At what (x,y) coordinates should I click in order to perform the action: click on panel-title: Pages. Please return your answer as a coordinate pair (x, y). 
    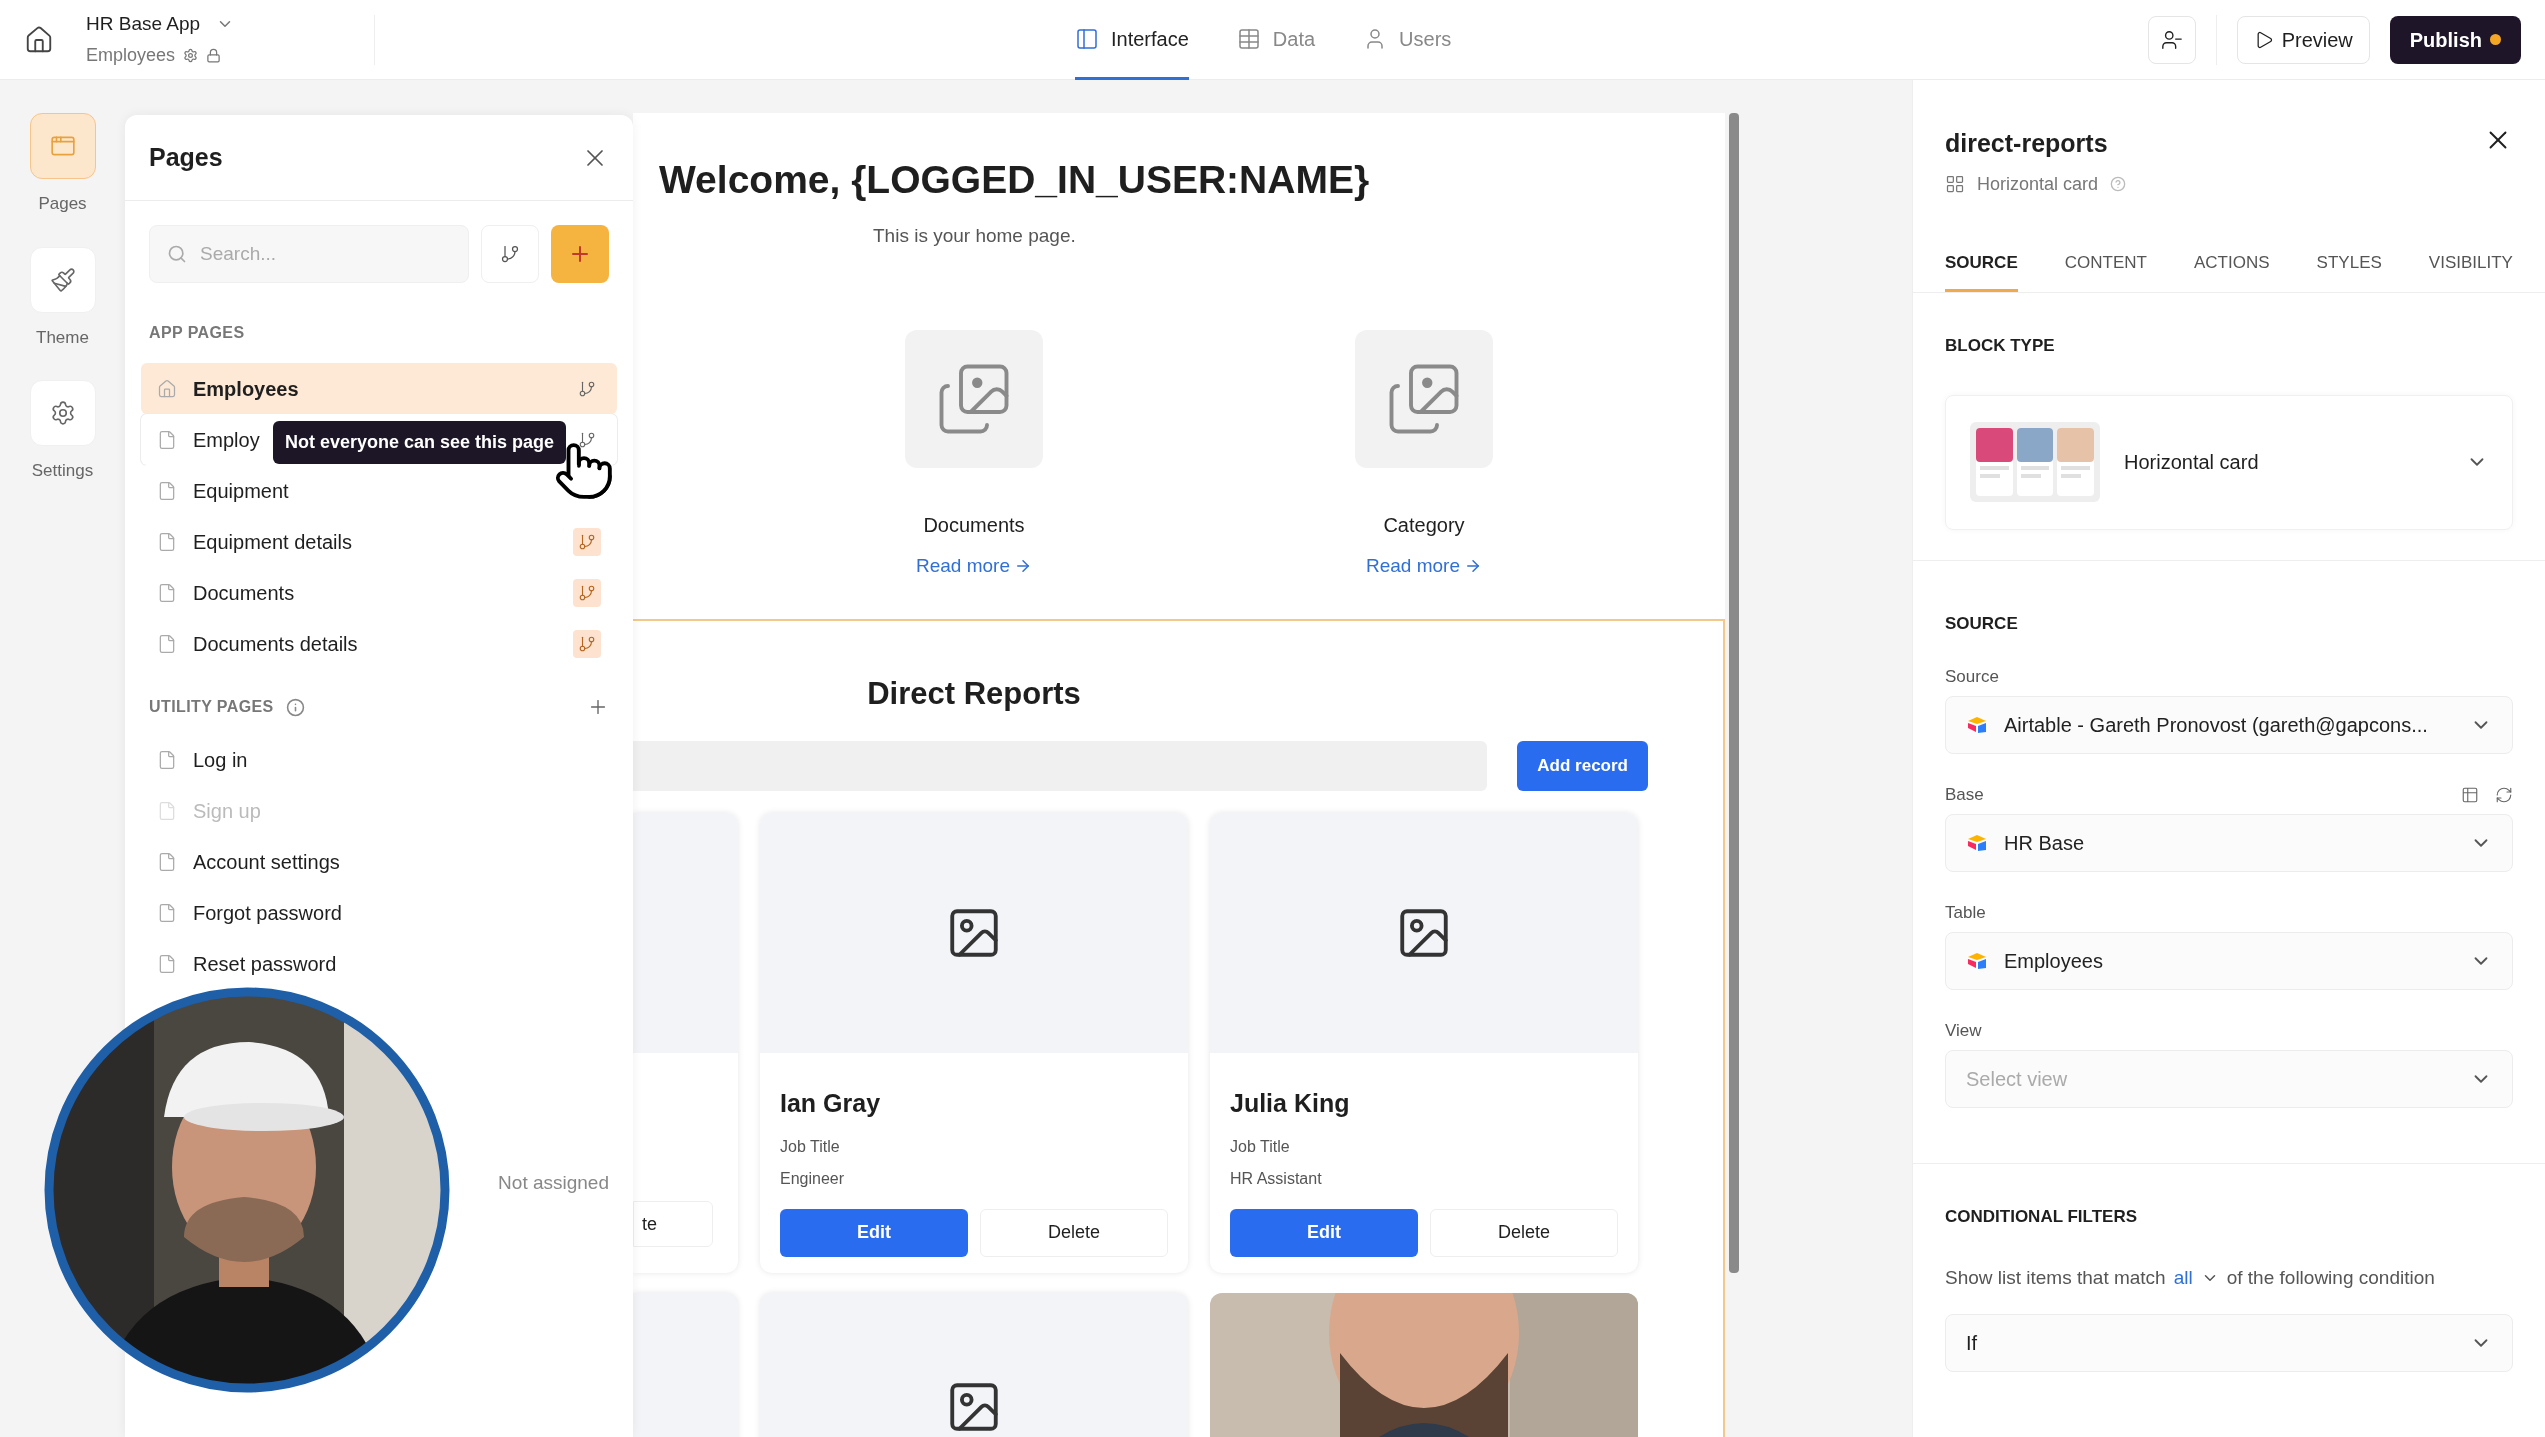
    Looking at the image, I should click on (186, 157).